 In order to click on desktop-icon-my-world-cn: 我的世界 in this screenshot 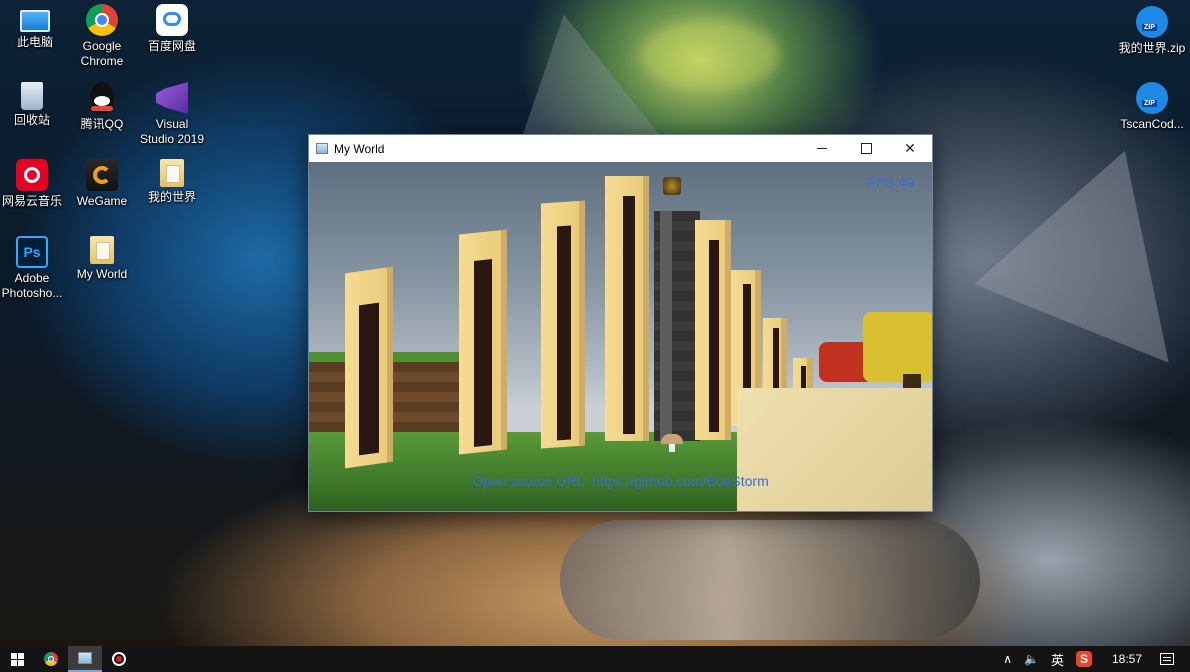, I will do `click(172, 182)`.